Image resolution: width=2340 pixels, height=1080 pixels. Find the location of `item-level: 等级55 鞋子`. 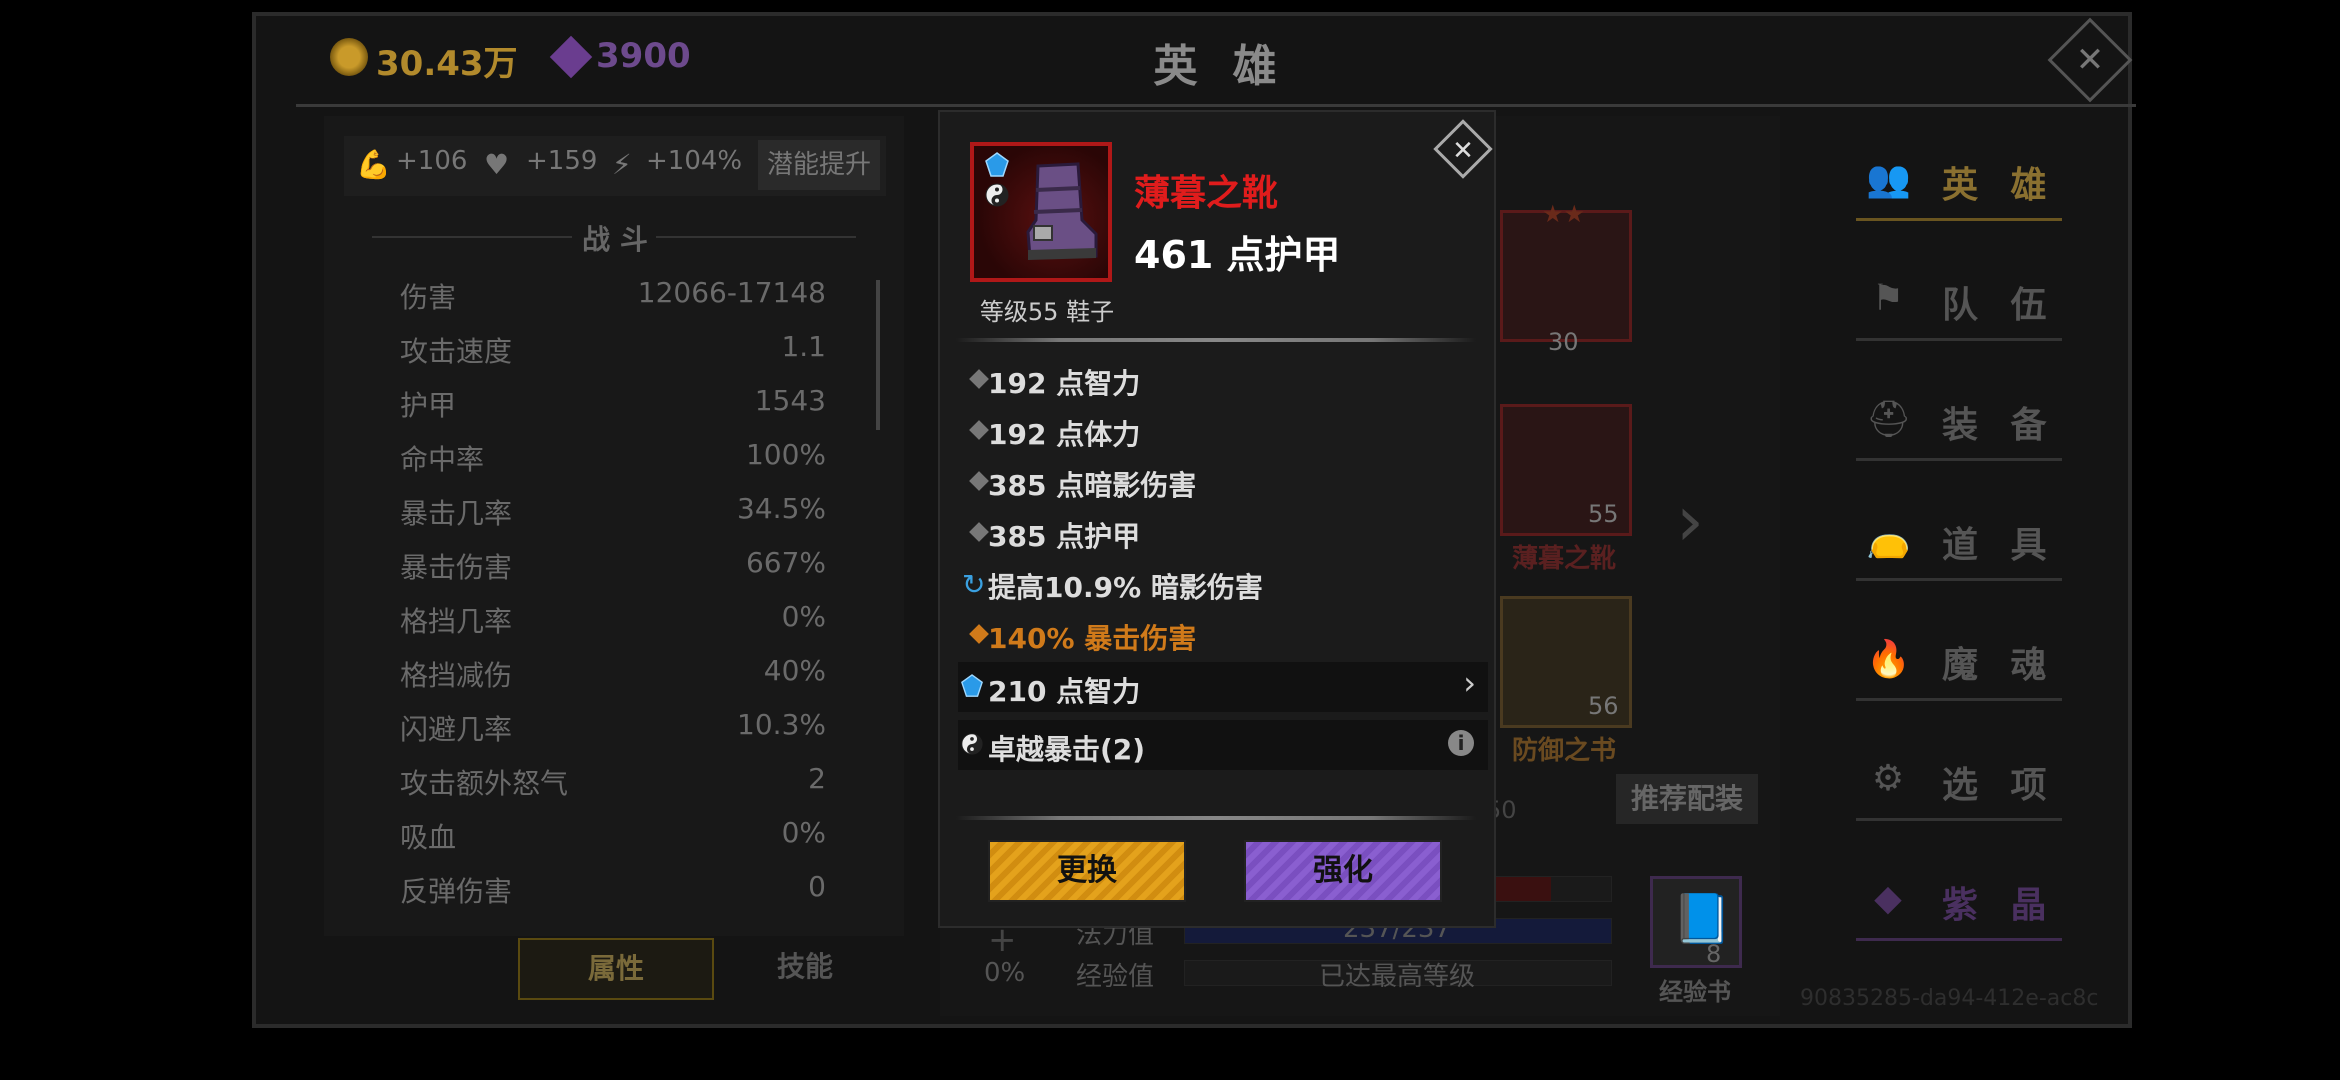

item-level: 等级55 鞋子 is located at coordinates (1047, 312).